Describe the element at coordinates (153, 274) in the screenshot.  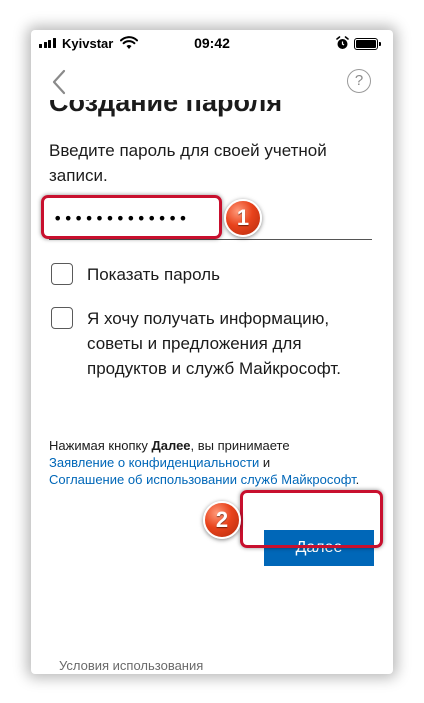
I see `show-password-label: Показать пароль` at that location.